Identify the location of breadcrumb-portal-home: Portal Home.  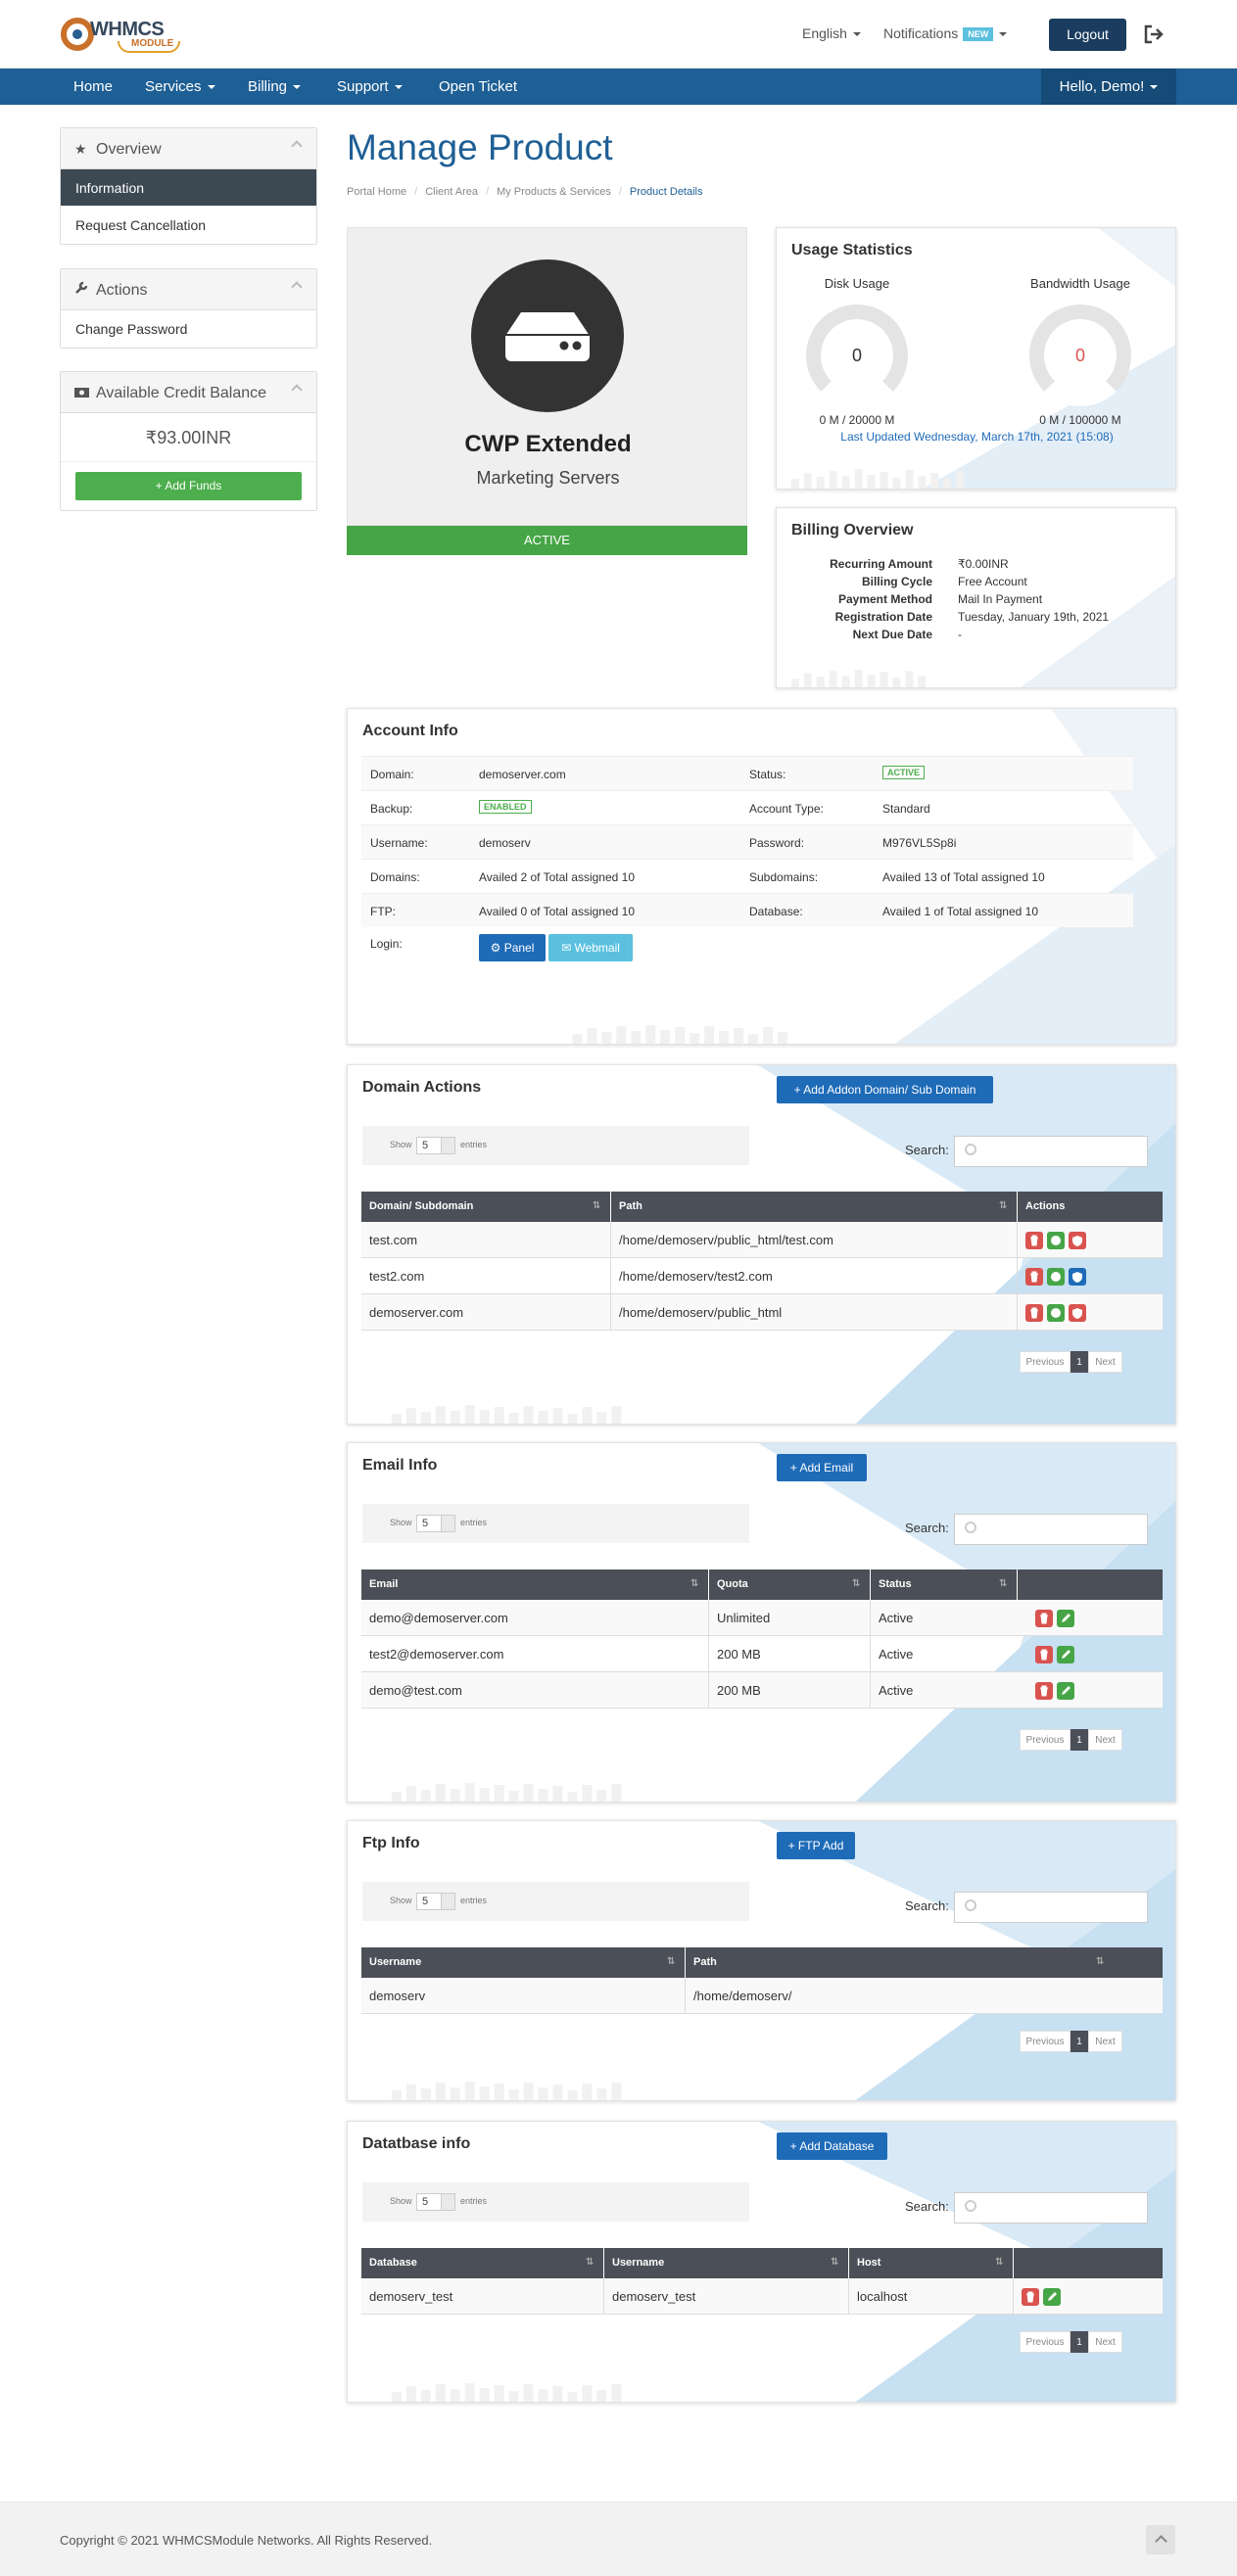
(376, 192).